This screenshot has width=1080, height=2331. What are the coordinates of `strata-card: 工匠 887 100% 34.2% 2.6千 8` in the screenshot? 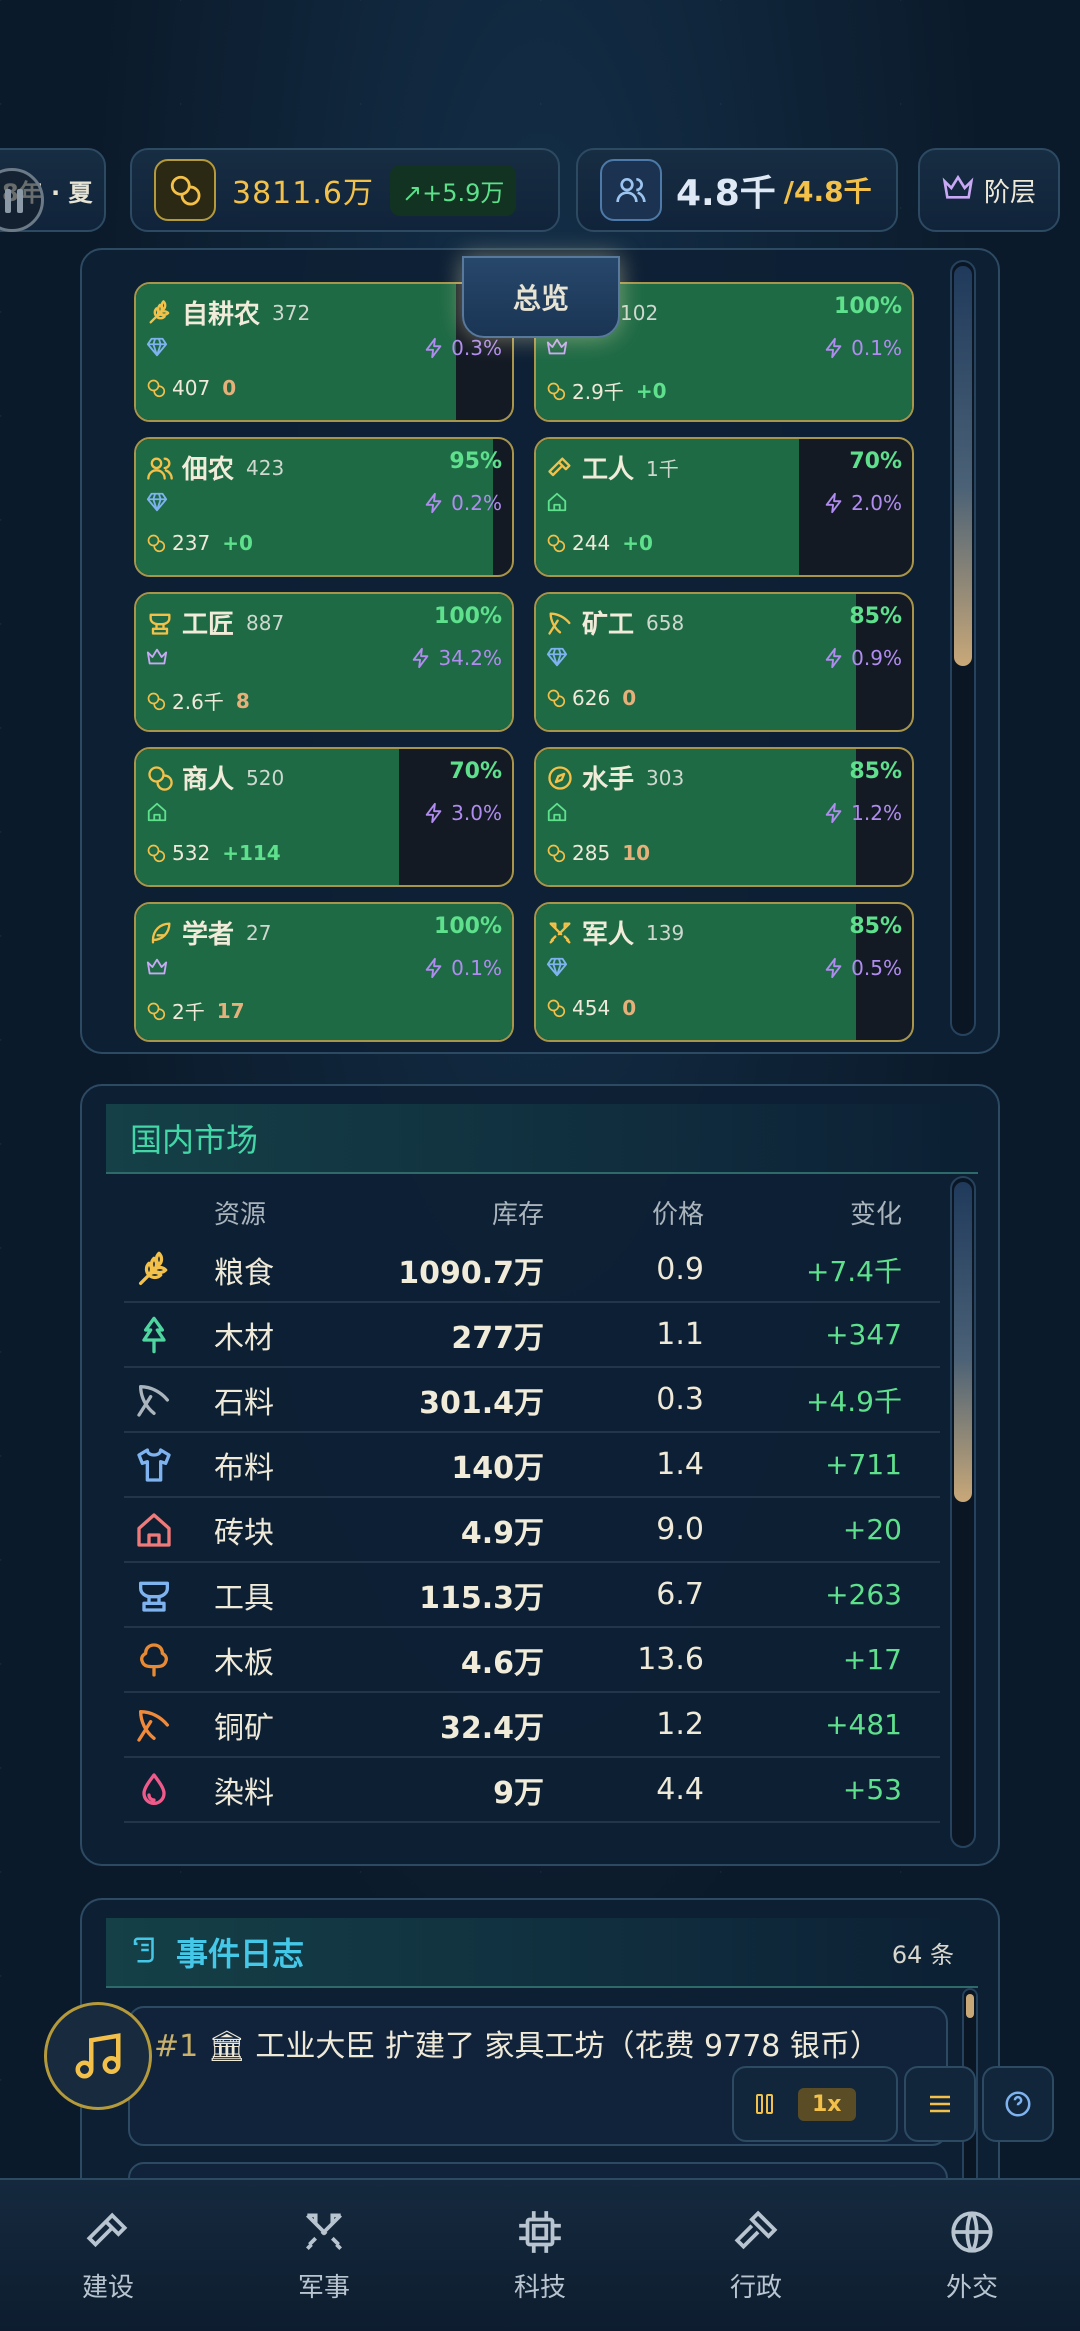 It's located at (324, 662).